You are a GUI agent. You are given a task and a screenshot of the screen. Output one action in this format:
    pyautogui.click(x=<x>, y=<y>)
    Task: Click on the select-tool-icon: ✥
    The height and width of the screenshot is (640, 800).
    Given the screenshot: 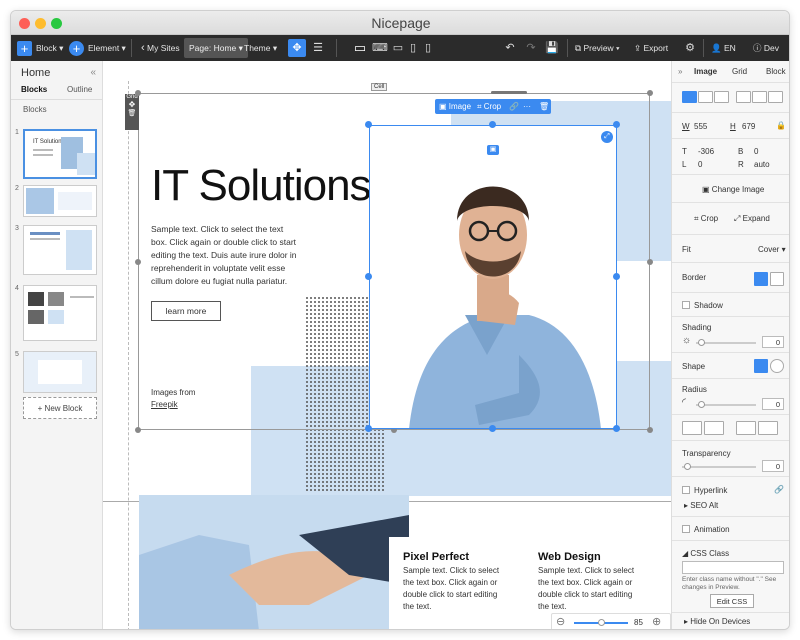 What is the action you would take?
    pyautogui.click(x=297, y=48)
    